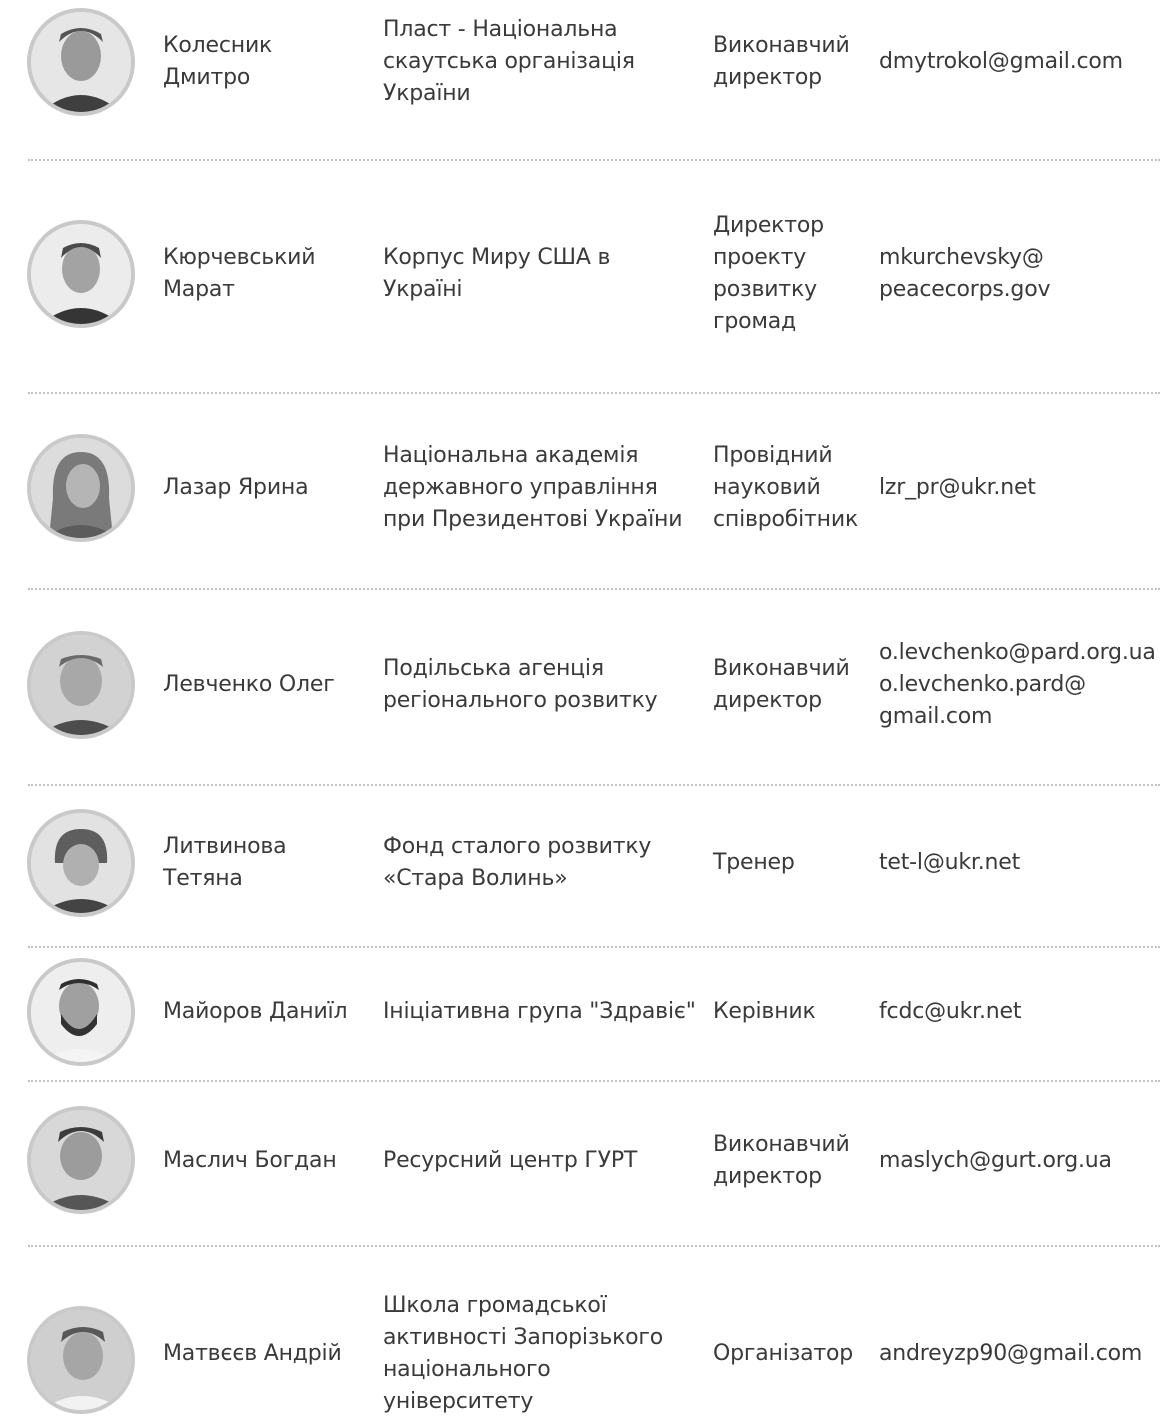 The height and width of the screenshot is (1416, 1176). What do you see at coordinates (539, 1011) in the screenshot?
I see `organization-name: Ініціативна група "Здравіє"` at bounding box center [539, 1011].